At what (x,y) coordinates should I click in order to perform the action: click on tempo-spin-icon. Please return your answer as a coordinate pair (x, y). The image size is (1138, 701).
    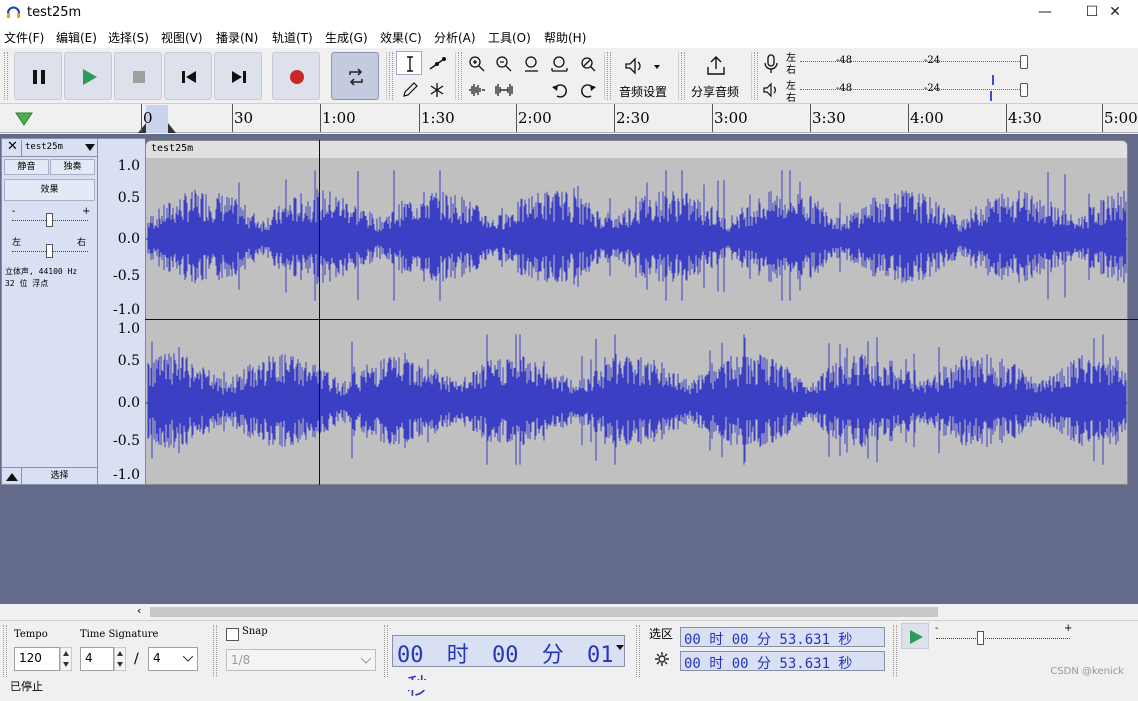
    Looking at the image, I should click on (66, 659).